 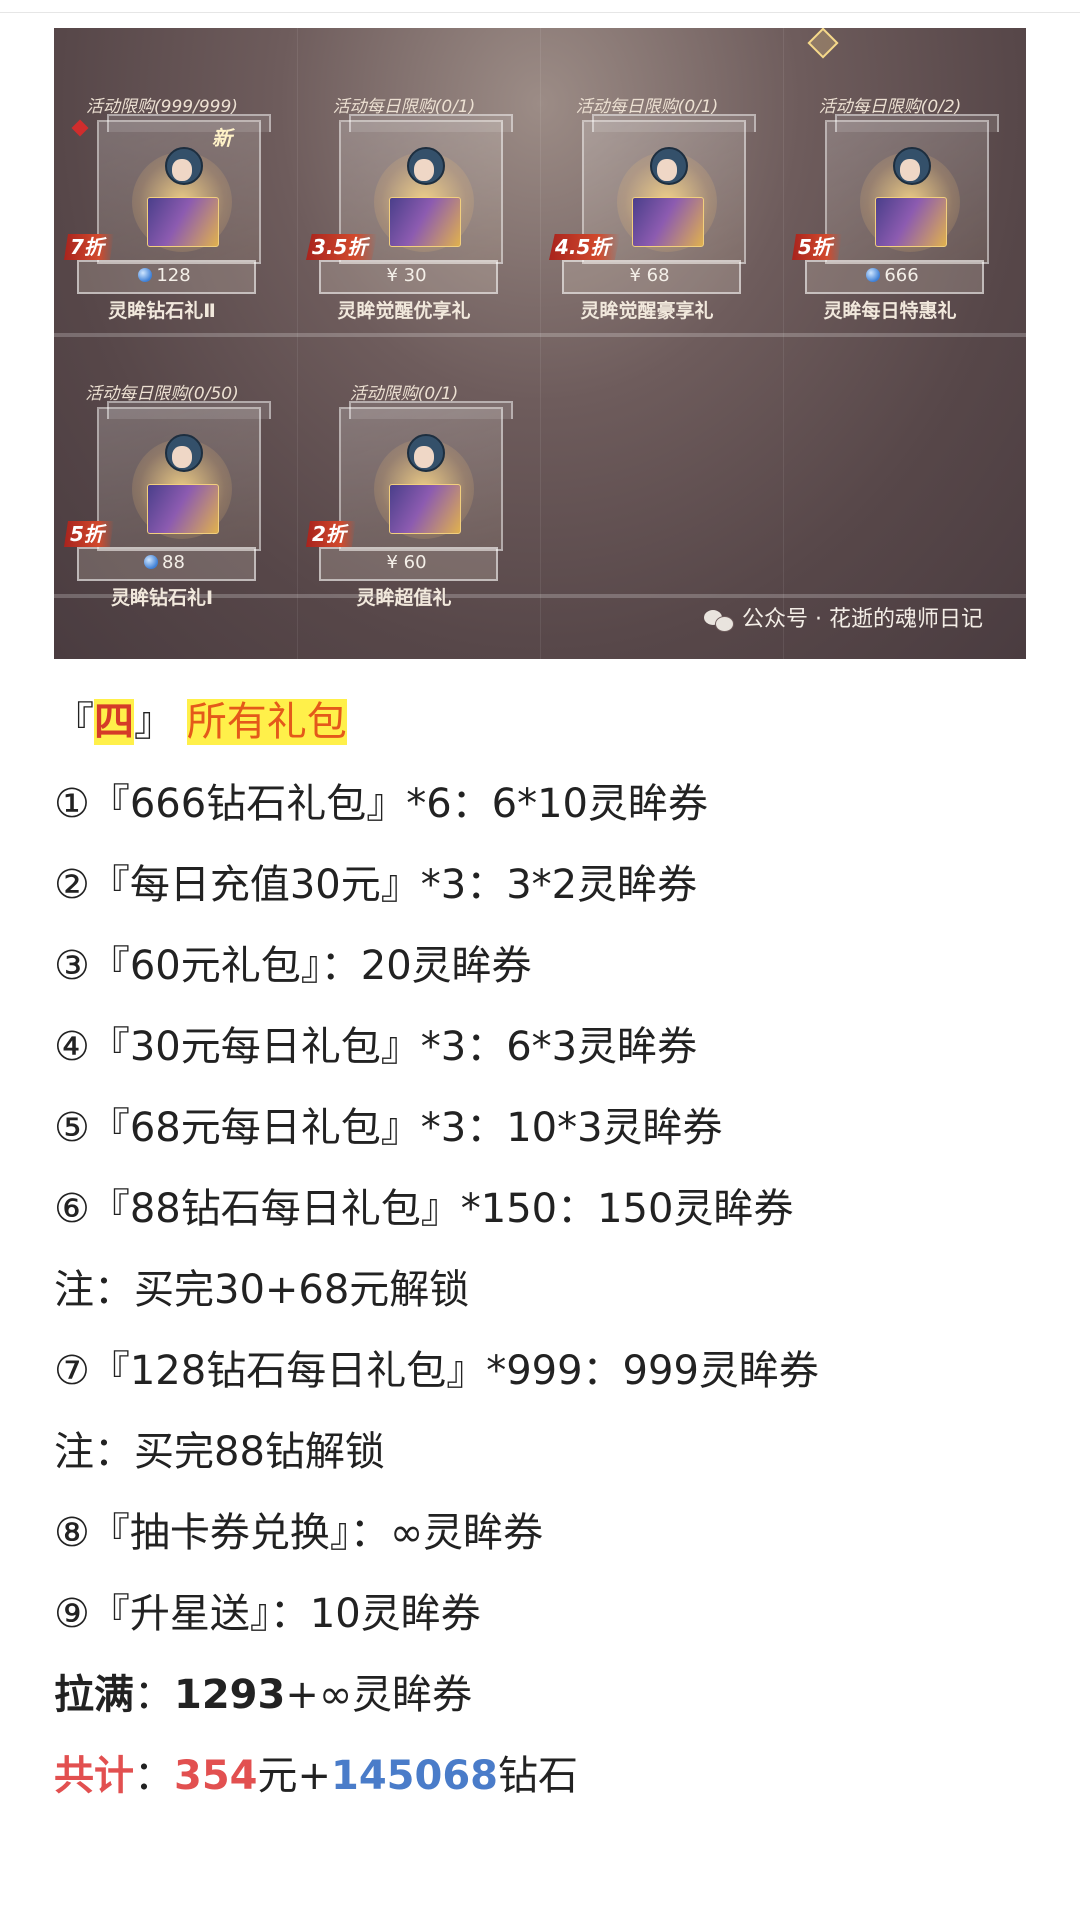 I want to click on price-value: 88, so click(x=173, y=562).